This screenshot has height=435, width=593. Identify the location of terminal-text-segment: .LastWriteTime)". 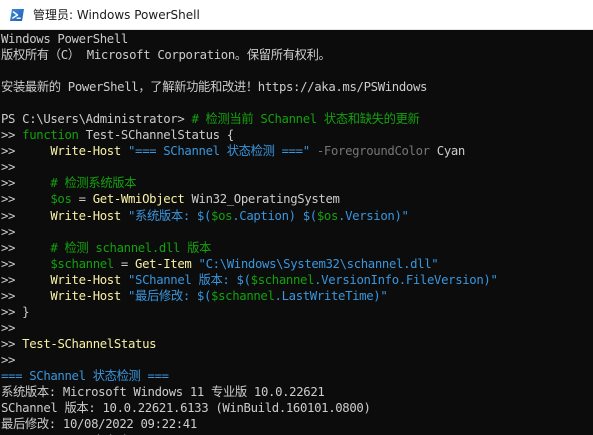
(331, 295).